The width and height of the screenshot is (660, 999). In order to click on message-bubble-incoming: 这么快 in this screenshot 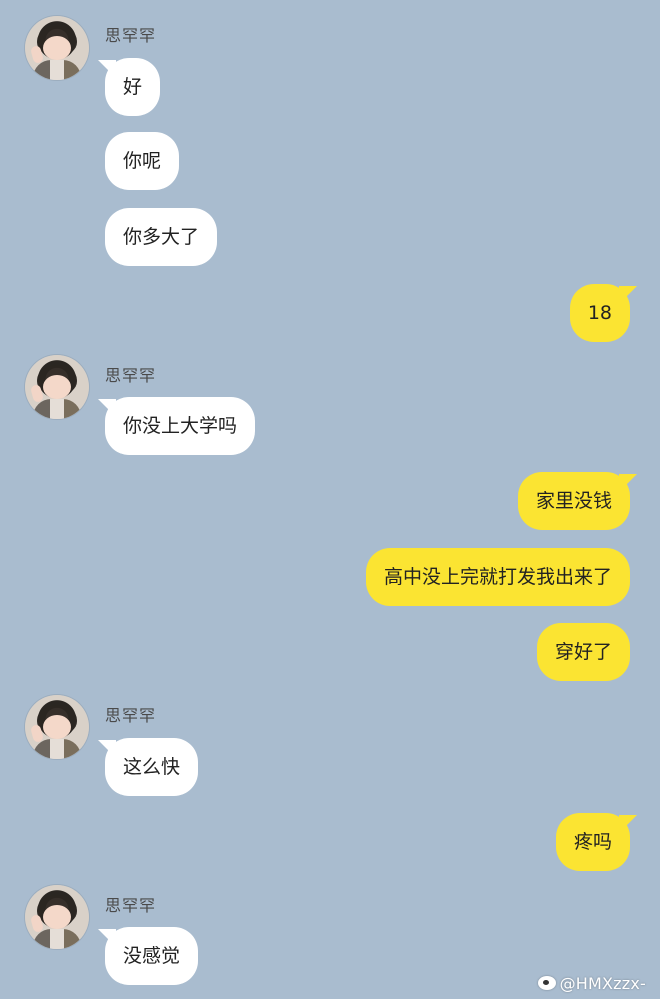, I will do `click(152, 767)`.